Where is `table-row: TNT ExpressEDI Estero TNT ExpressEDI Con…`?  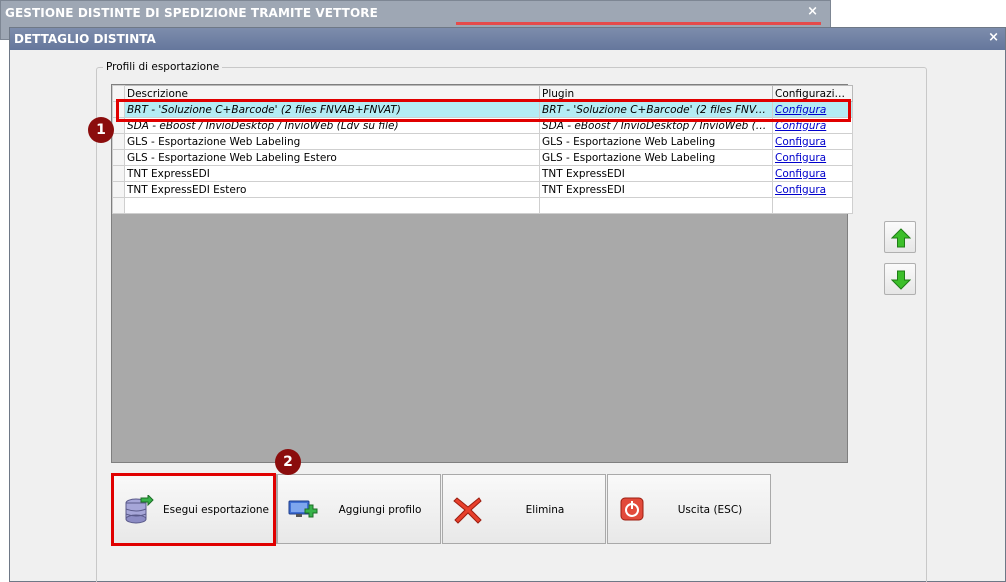
table-row: TNT ExpressEDI Estero TNT ExpressEDI Con… is located at coordinates (482, 189).